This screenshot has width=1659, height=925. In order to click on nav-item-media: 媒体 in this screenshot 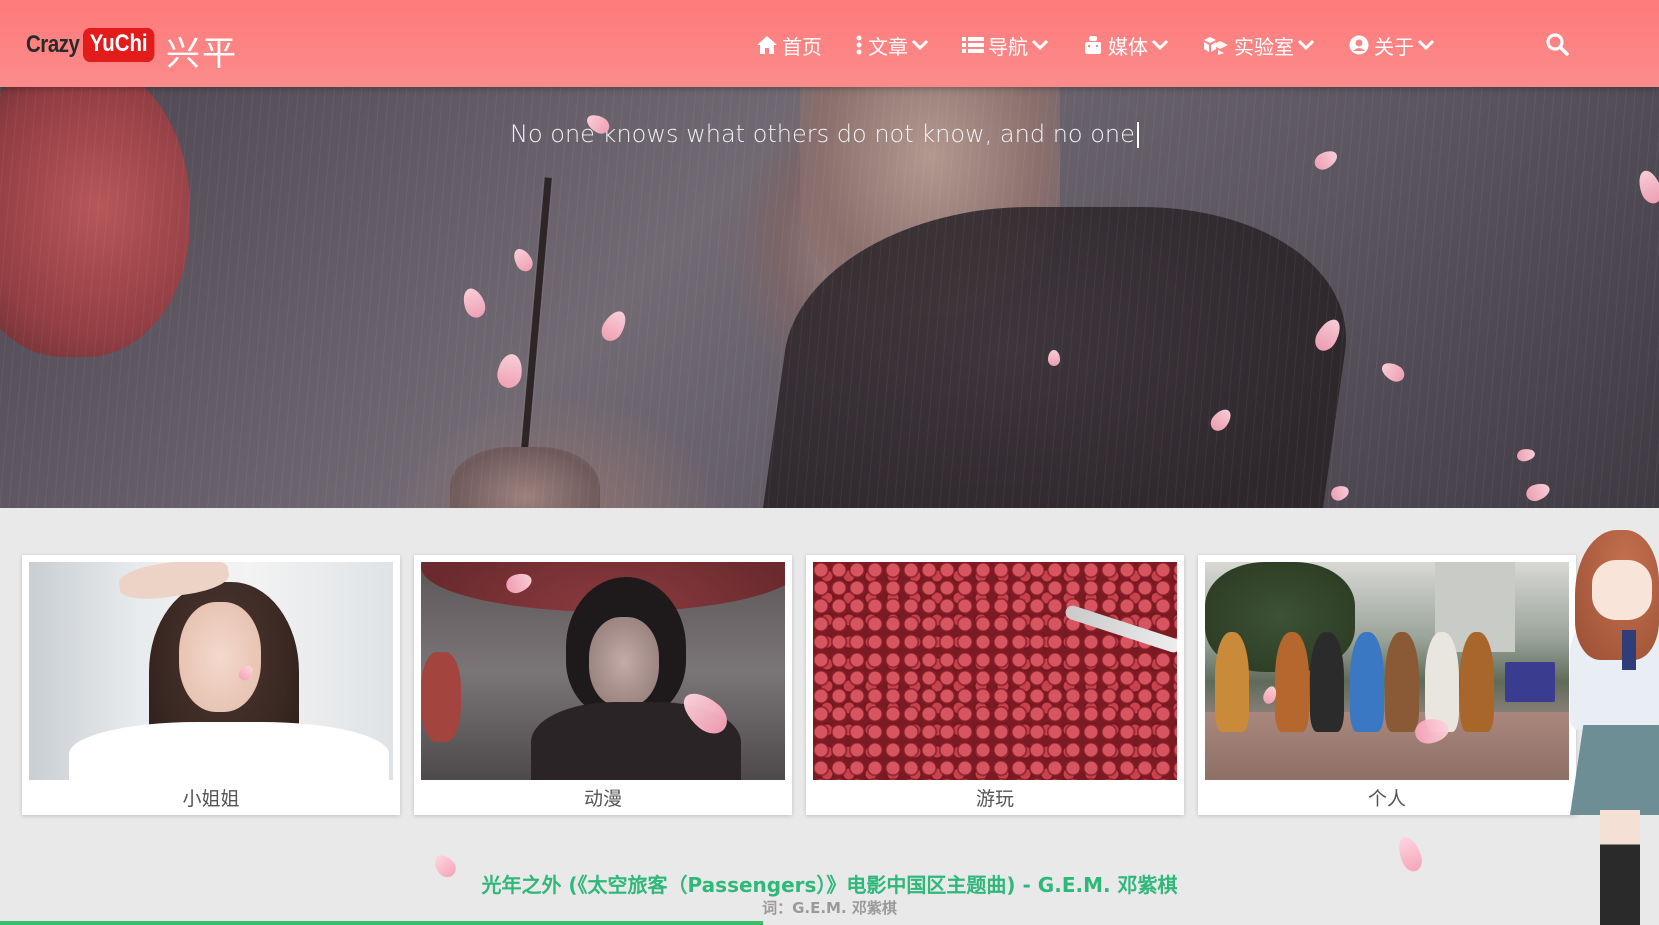, I will do `click(1126, 45)`.